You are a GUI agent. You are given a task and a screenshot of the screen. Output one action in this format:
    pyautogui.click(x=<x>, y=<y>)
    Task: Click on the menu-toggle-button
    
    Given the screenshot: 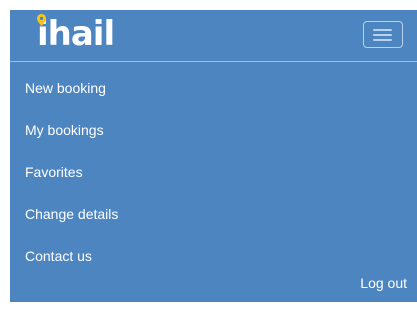 What is the action you would take?
    pyautogui.click(x=383, y=34)
    